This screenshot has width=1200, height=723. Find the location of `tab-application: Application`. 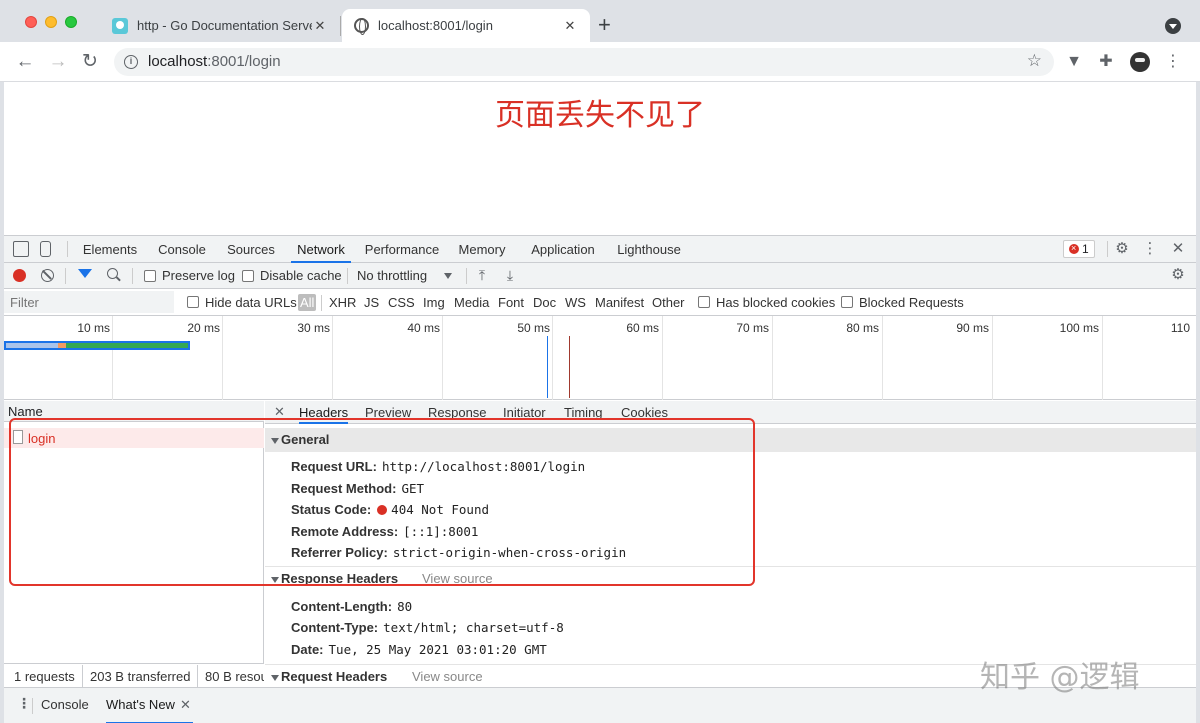

tab-application: Application is located at coordinates (563, 249).